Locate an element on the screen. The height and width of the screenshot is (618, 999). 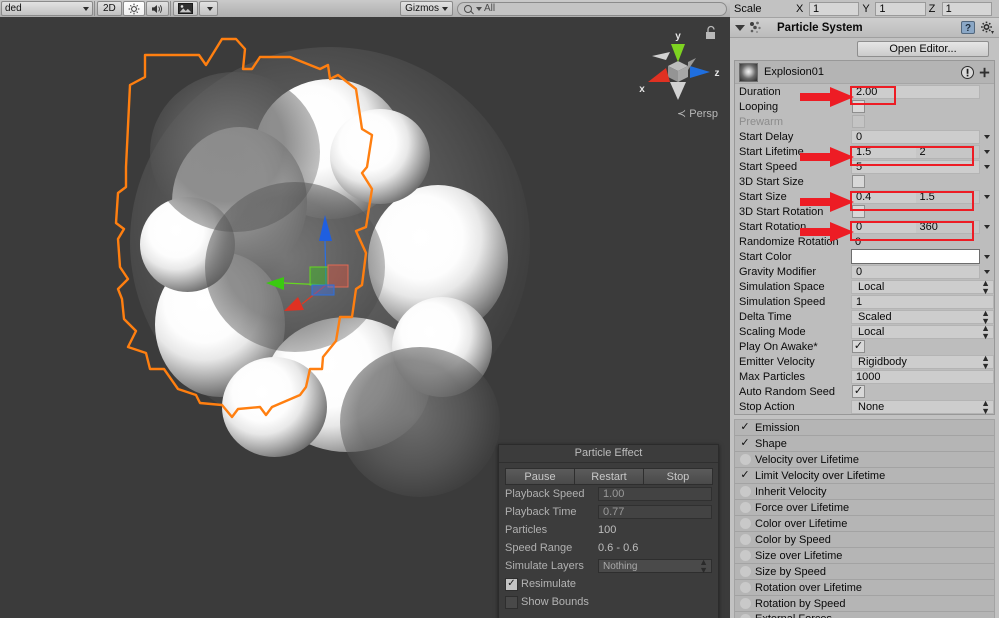
size-by-speed-checkbox is located at coordinates (745, 572).